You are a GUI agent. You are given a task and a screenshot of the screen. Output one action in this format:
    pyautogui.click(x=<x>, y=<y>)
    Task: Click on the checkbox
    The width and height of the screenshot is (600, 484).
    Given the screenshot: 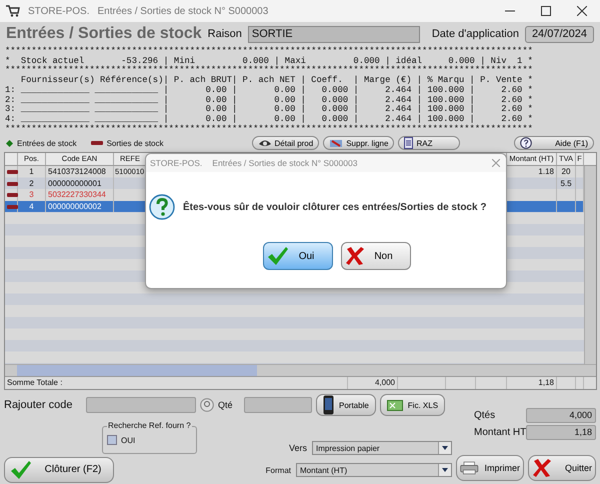 What is the action you would take?
    pyautogui.click(x=112, y=440)
    